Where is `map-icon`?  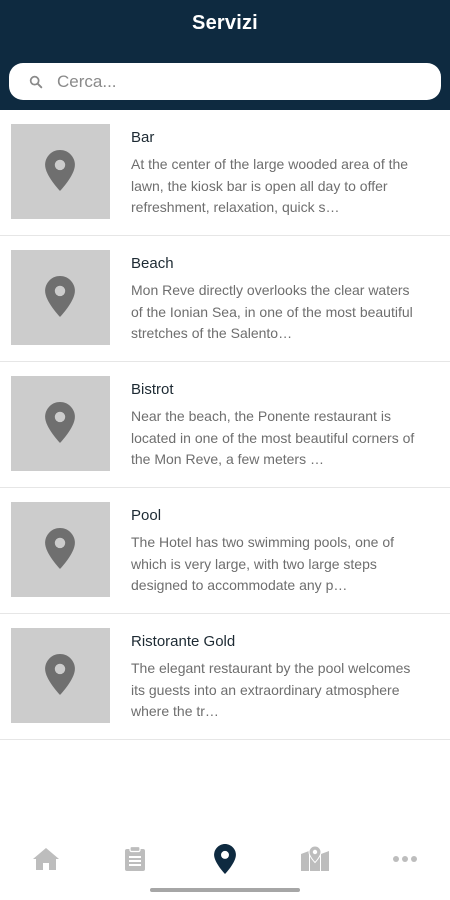
map-icon is located at coordinates (315, 858).